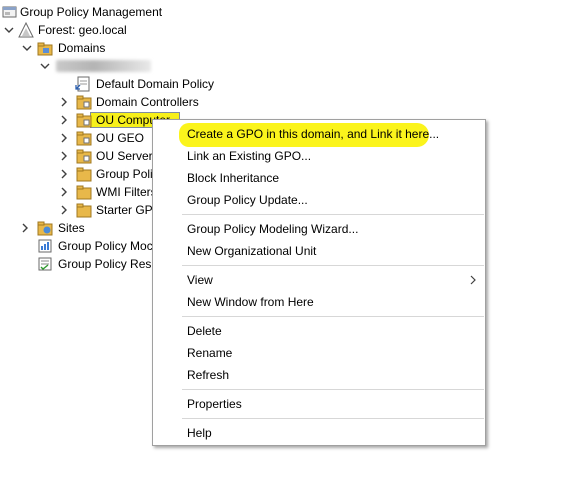 The image size is (566, 477). What do you see at coordinates (319, 302) in the screenshot?
I see `menu-item-new-window: New Window from Here` at bounding box center [319, 302].